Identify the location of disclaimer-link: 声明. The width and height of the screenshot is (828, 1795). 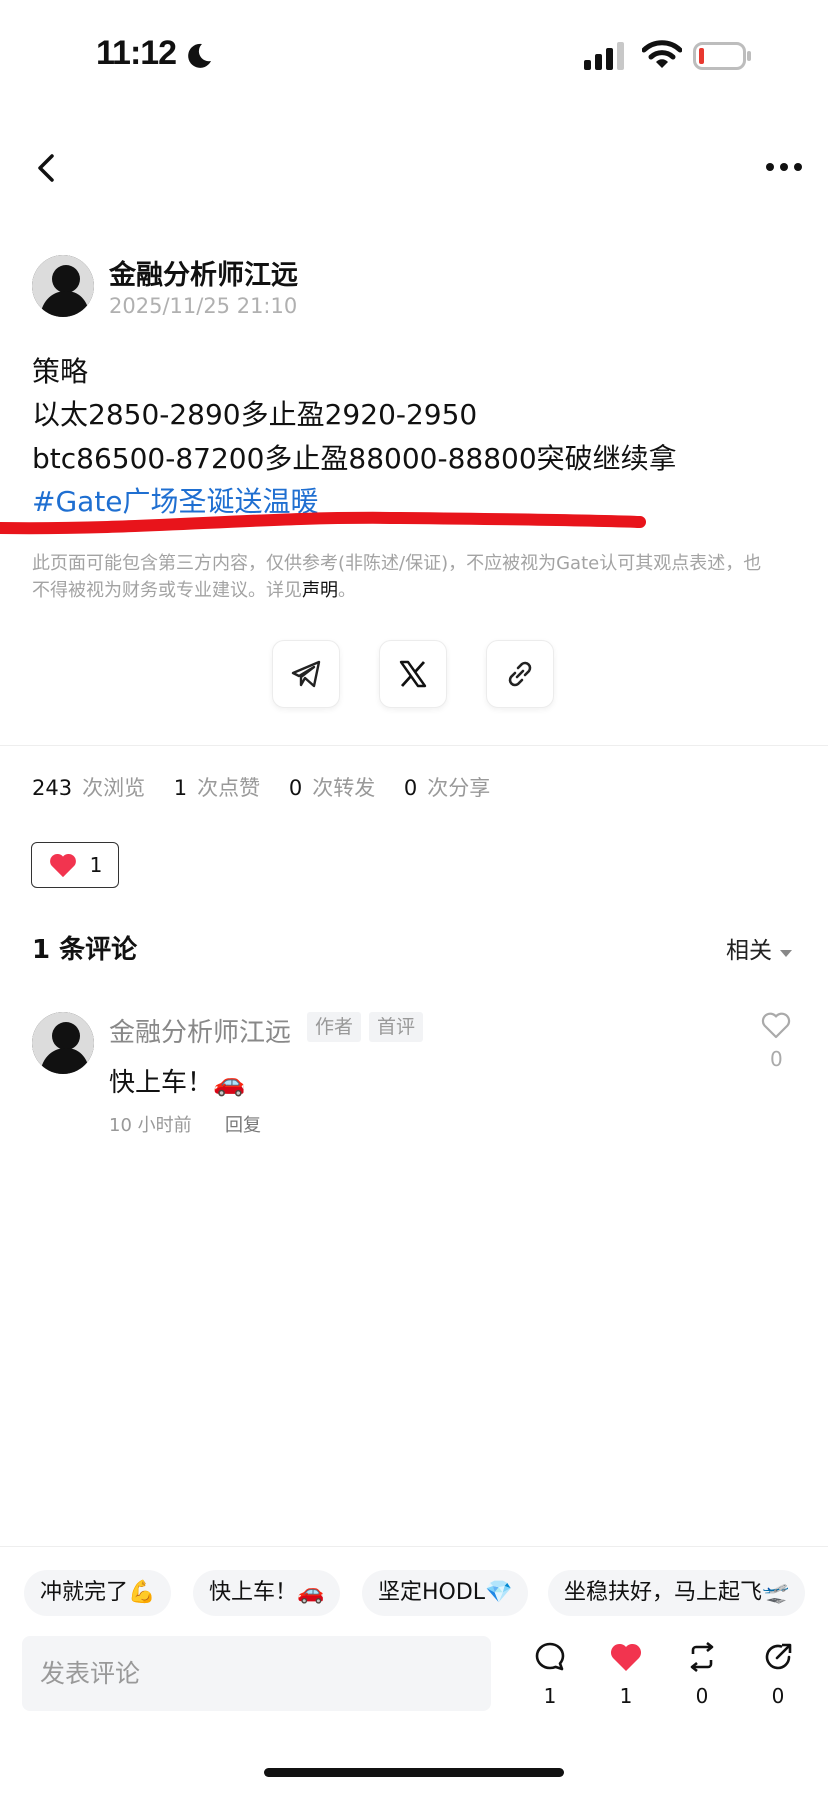
(320, 590).